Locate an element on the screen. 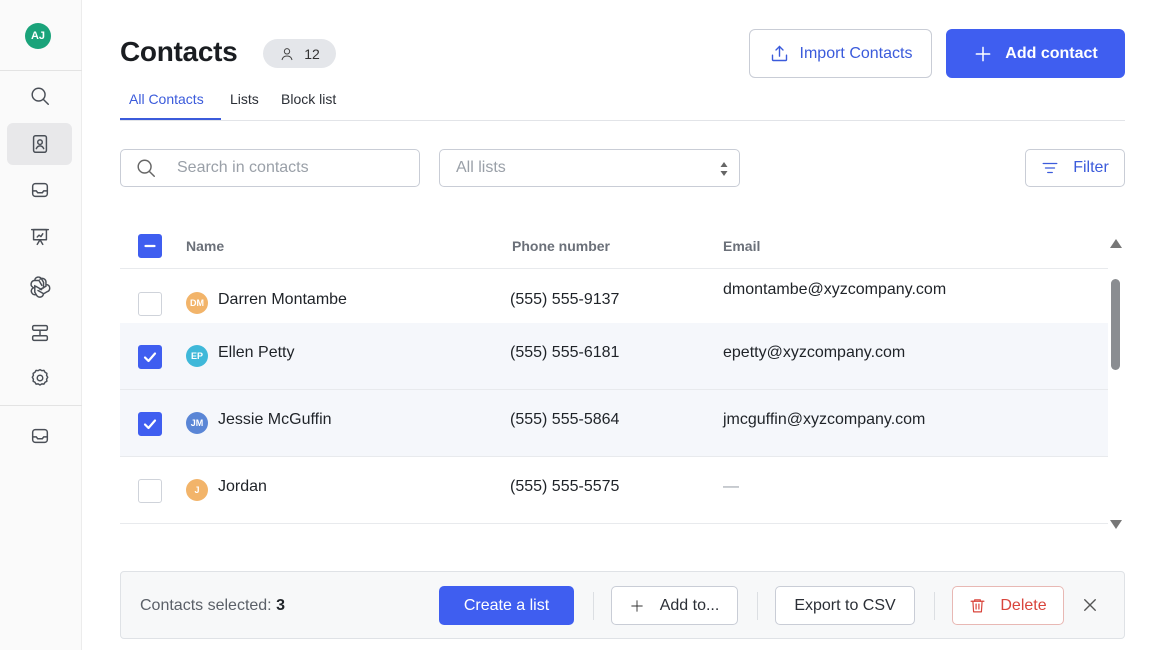  selected-count-label: Contacts selected: 3 is located at coordinates (212, 606).